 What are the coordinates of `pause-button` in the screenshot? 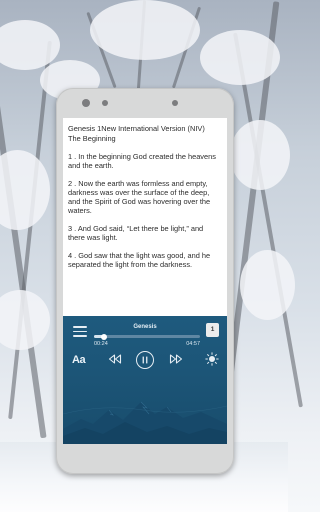 It's located at (145, 360).